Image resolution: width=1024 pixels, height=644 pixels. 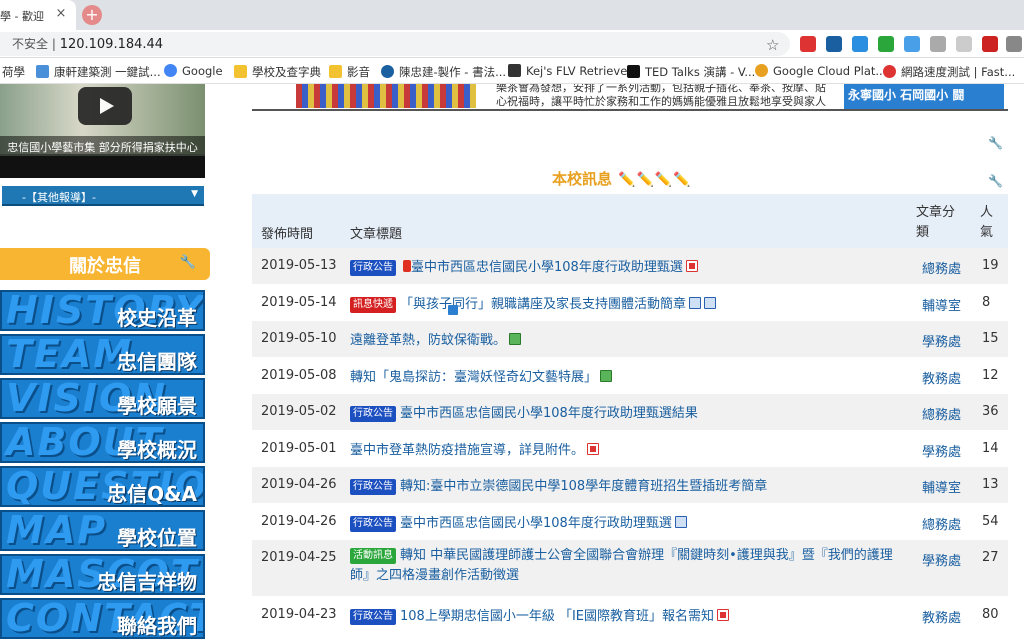 What do you see at coordinates (834, 44) in the screenshot?
I see `download-icon` at bounding box center [834, 44].